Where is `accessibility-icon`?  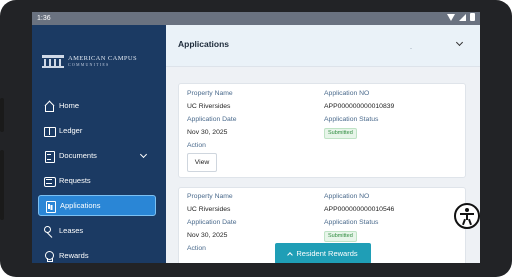
accessibility-icon is located at coordinates (467, 216).